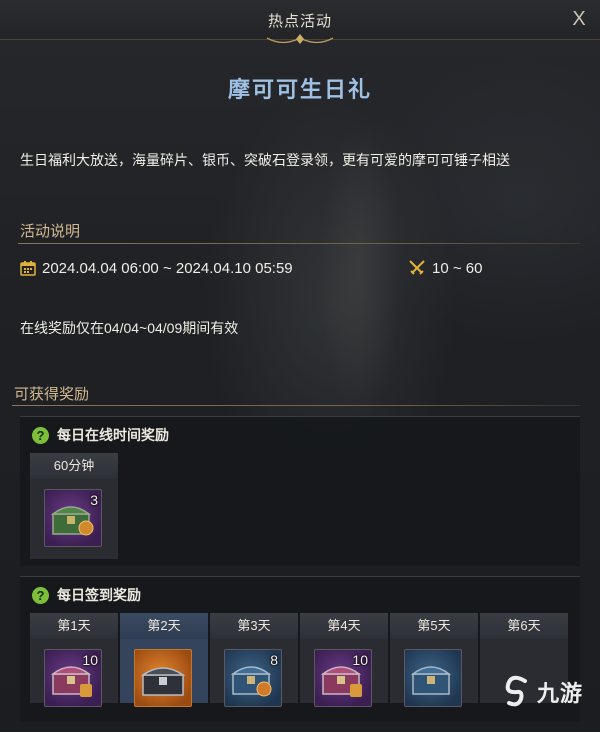 Image resolution: width=600 pixels, height=732 pixels. I want to click on level-range: 10 ~ 60, so click(445, 268).